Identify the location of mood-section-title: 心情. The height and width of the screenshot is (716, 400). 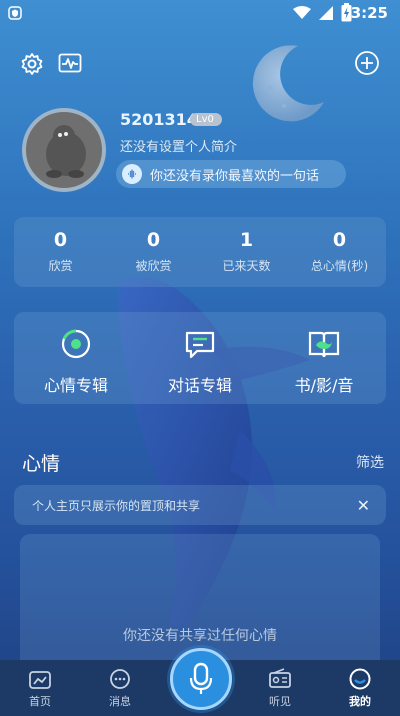
(41, 464).